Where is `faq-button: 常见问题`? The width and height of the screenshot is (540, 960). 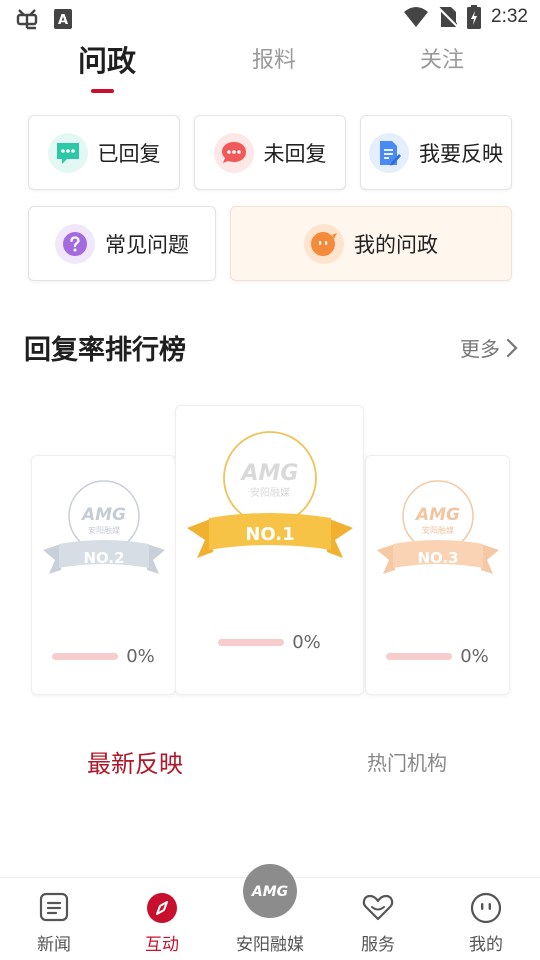
faq-button: 常见问题 is located at coordinates (122, 243).